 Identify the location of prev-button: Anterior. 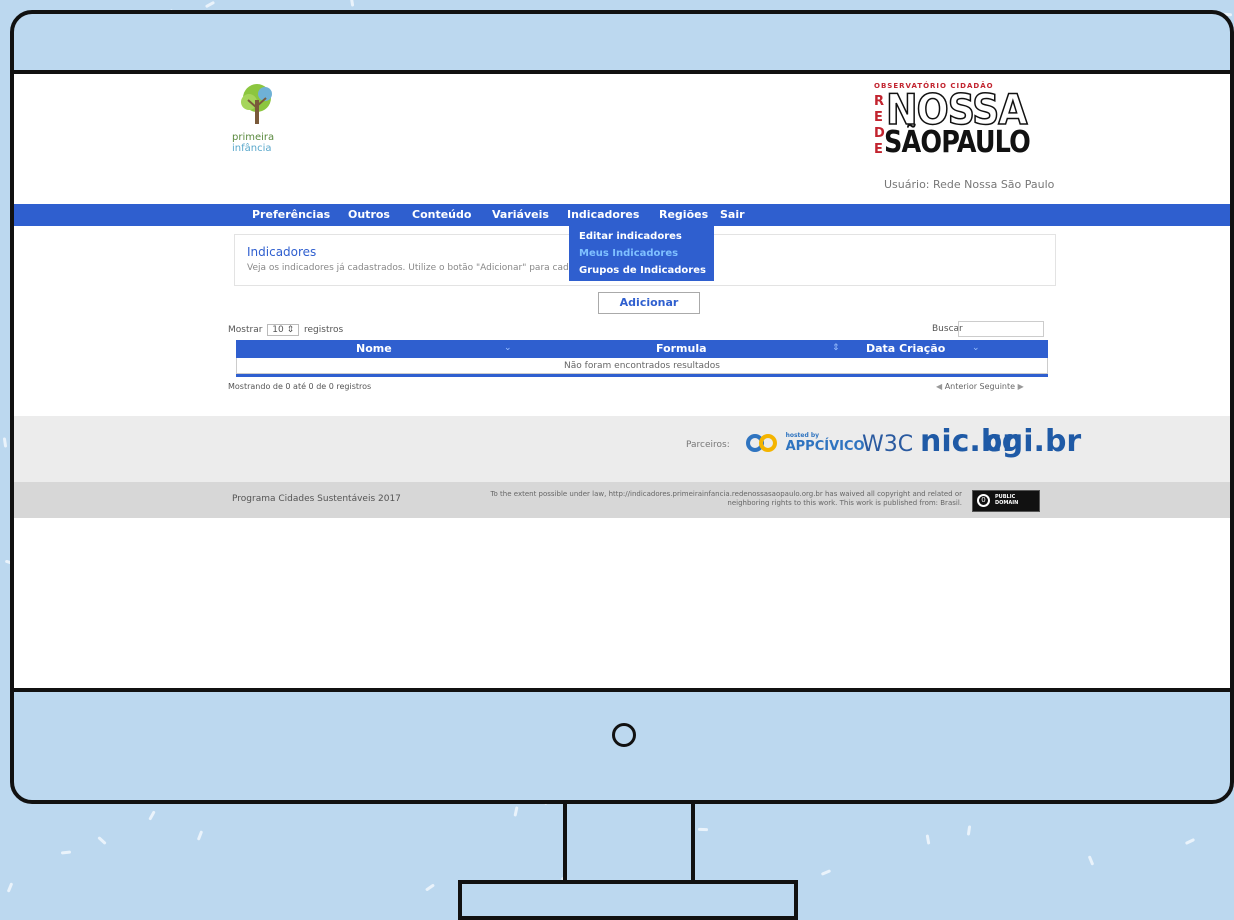
(961, 386).